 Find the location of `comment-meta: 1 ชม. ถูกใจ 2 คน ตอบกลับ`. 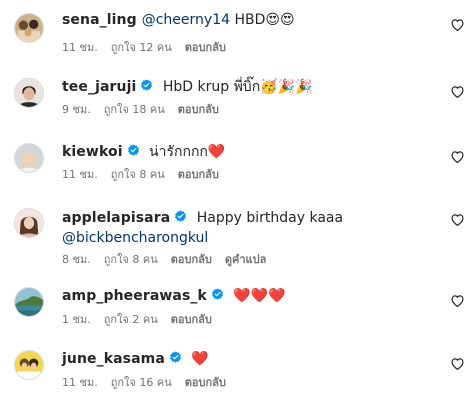

comment-meta: 1 ชม. ถูกใจ 2 คน ตอบกลับ is located at coordinates (143, 320).